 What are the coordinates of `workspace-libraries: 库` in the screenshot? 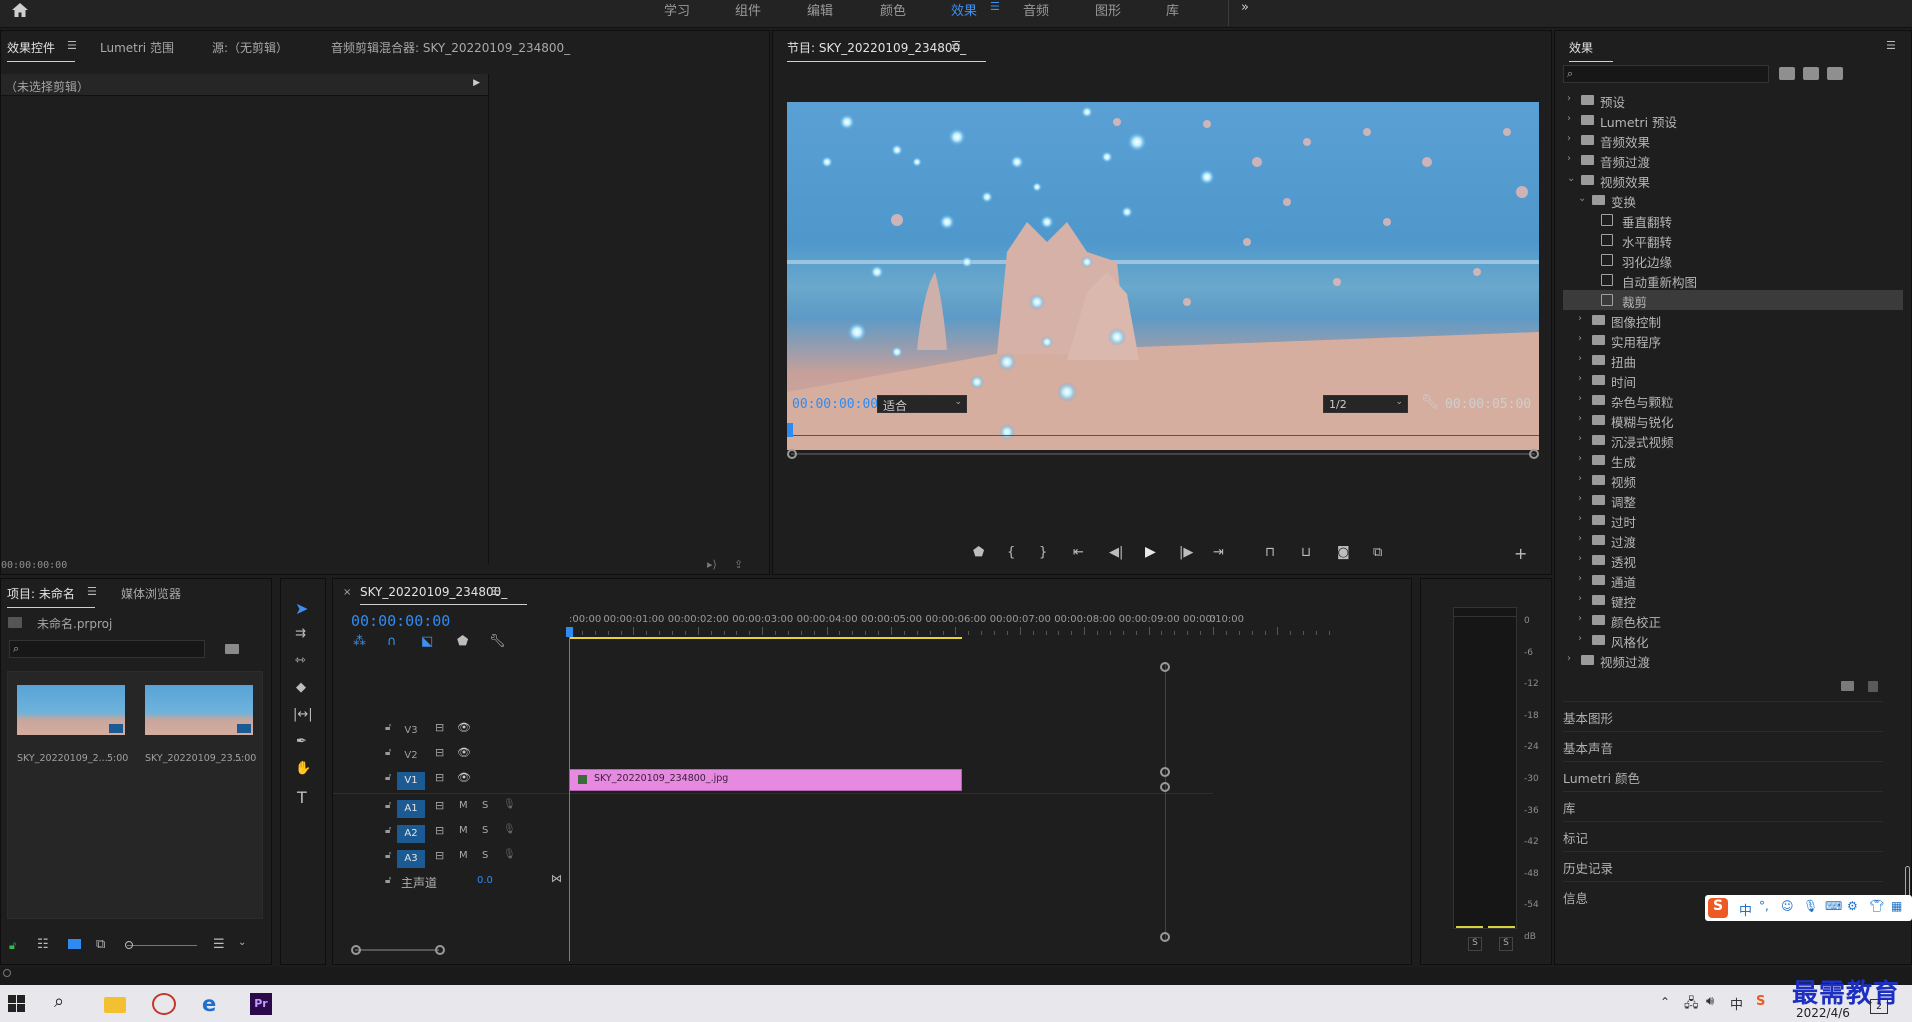 It's located at (1172, 9).